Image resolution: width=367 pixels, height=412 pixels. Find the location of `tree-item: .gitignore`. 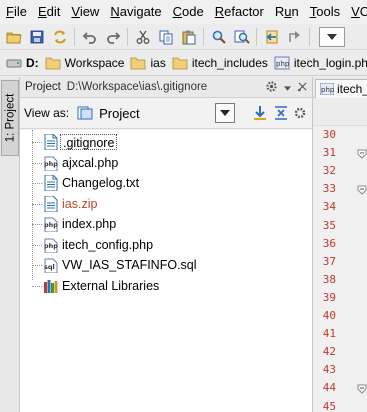

tree-item: .gitignore is located at coordinates (166, 142).